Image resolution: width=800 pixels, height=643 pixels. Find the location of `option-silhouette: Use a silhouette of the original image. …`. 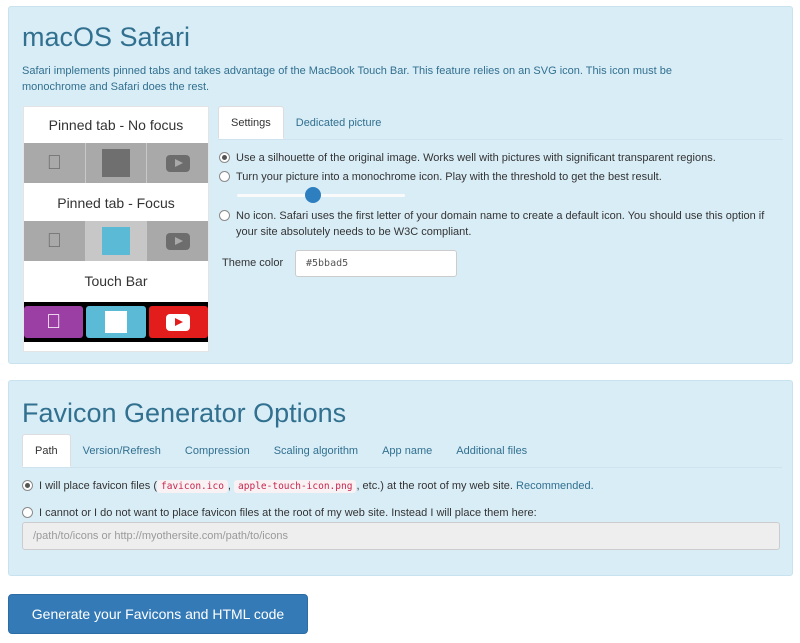

option-silhouette: Use a silhouette of the original image. … is located at coordinates (499, 158).